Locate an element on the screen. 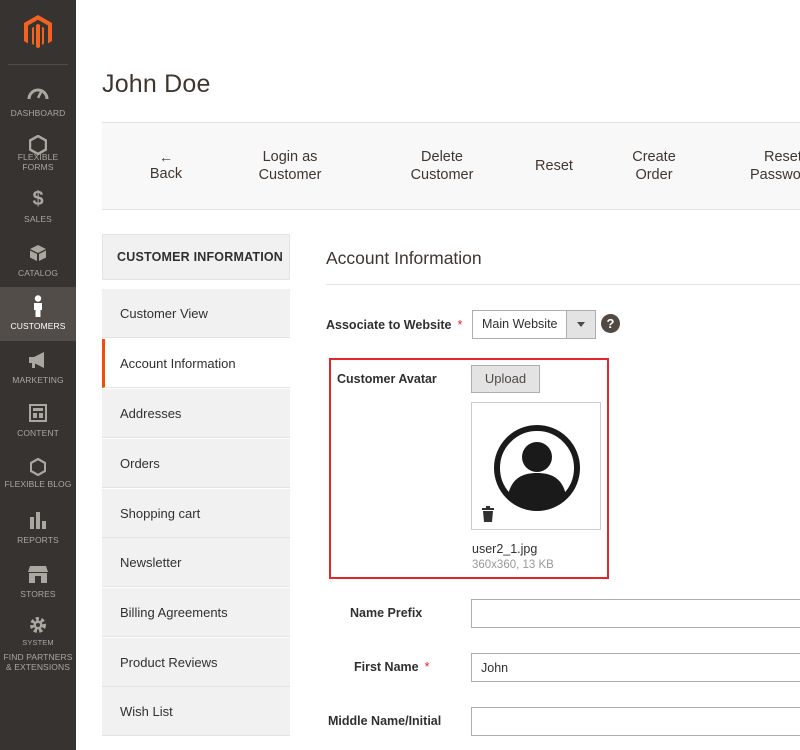 This screenshot has height=750, width=800. label-text: Associate to Website is located at coordinates (389, 325).